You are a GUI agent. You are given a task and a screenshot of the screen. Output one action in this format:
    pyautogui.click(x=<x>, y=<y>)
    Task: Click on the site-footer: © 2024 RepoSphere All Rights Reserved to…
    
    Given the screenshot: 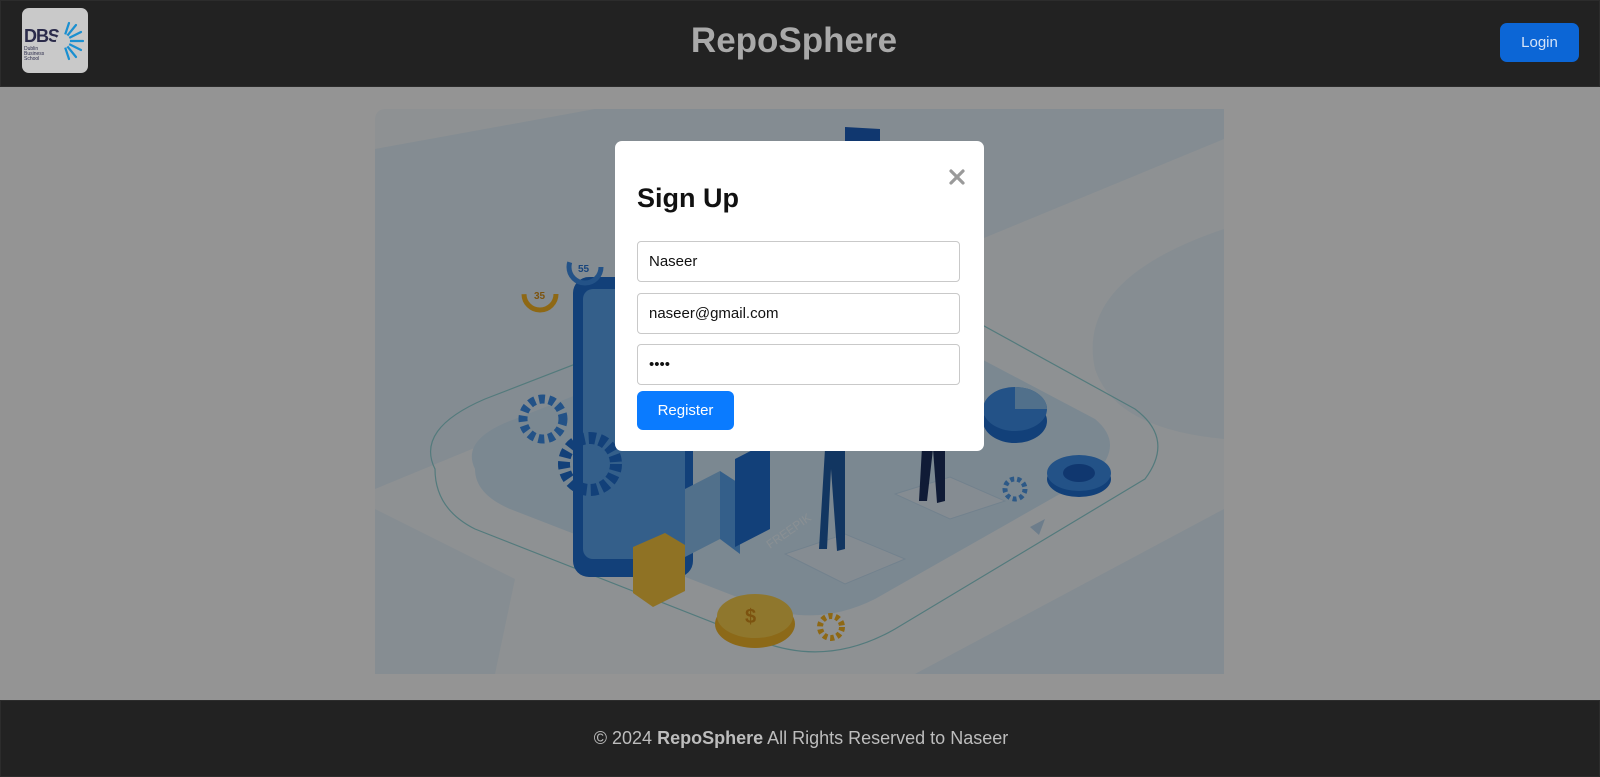 What is the action you would take?
    pyautogui.click(x=800, y=738)
    